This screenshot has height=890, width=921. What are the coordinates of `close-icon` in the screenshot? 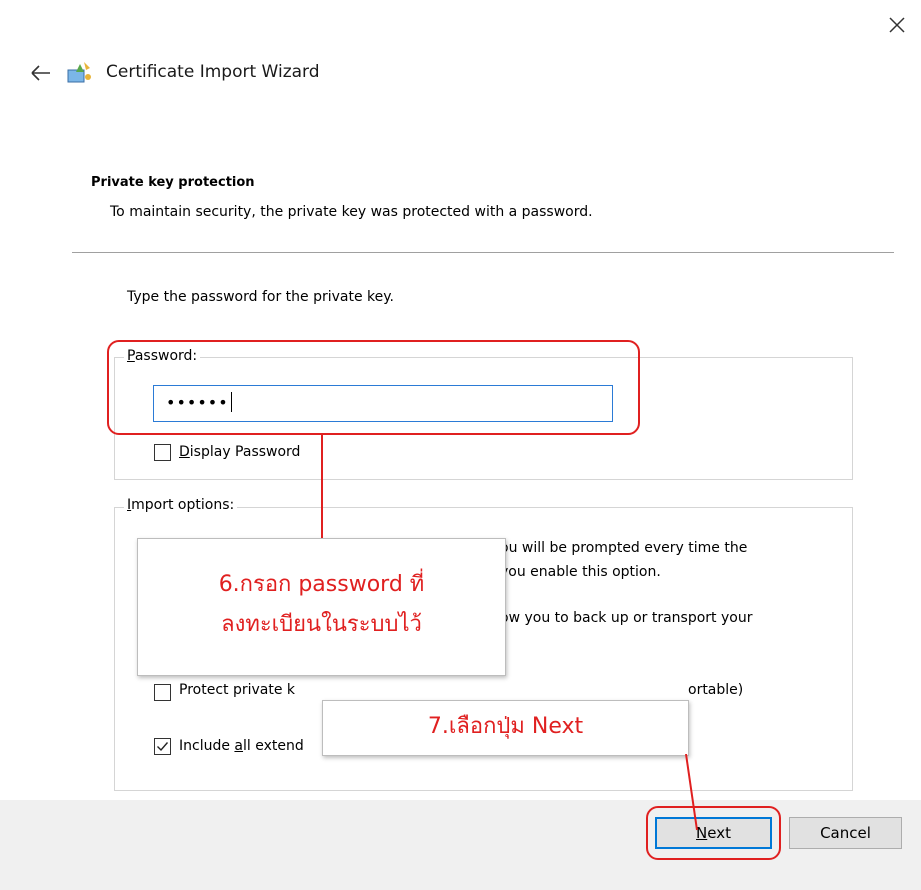 It's located at (897, 25).